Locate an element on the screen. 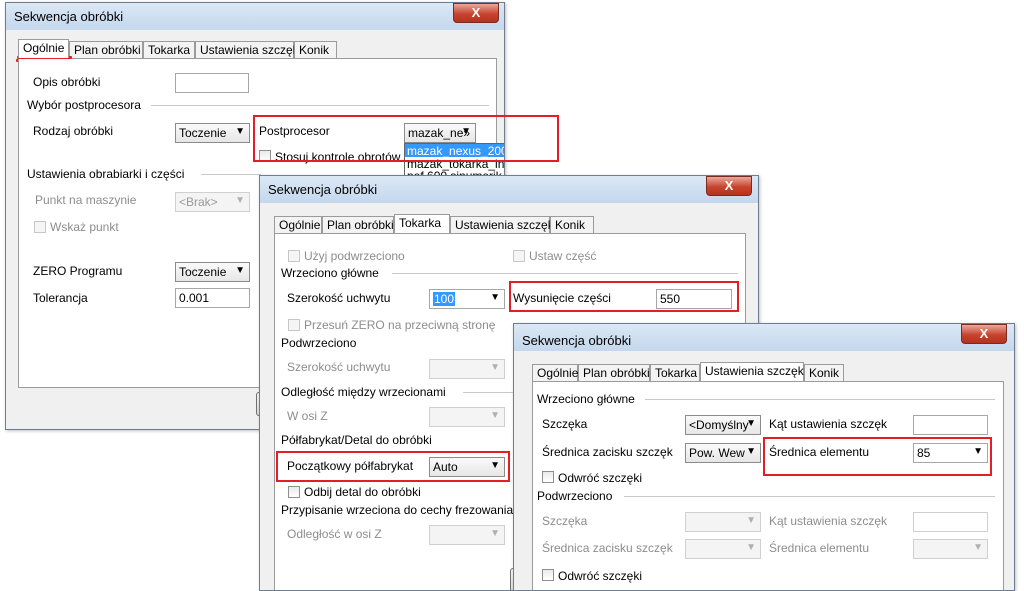 The width and height of the screenshot is (1024, 591). srednica-zacisku-label: Średnica zacisku szczęk is located at coordinates (607, 452).